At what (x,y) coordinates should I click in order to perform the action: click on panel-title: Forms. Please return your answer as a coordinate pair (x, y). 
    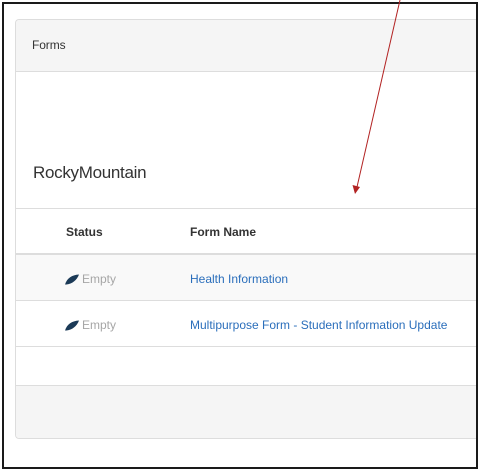
    Looking at the image, I should click on (49, 45).